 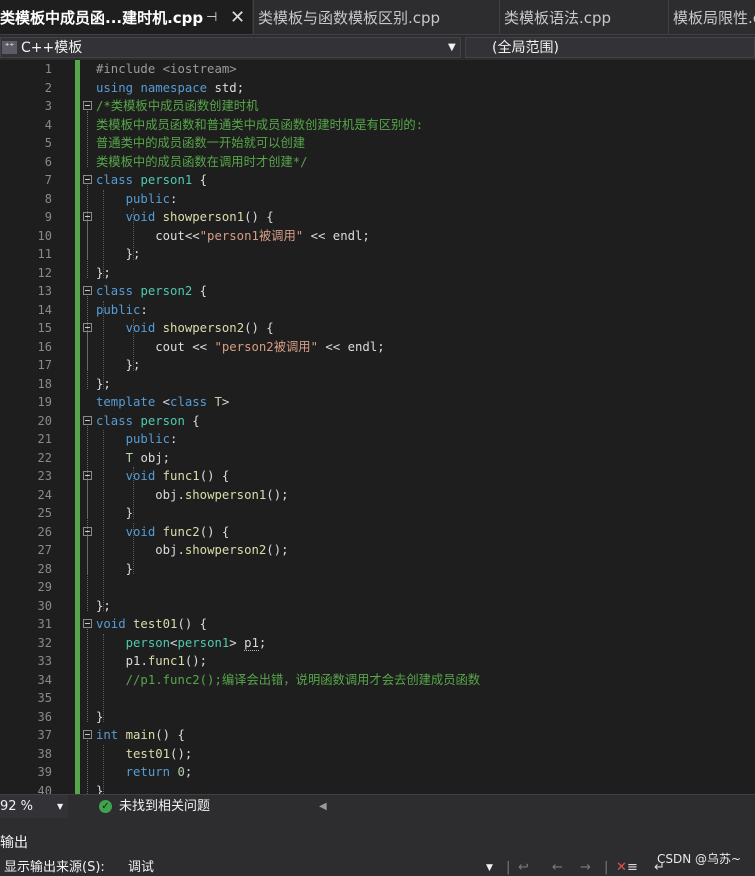 I want to click on code-line: 11 };, so click(x=377, y=254).